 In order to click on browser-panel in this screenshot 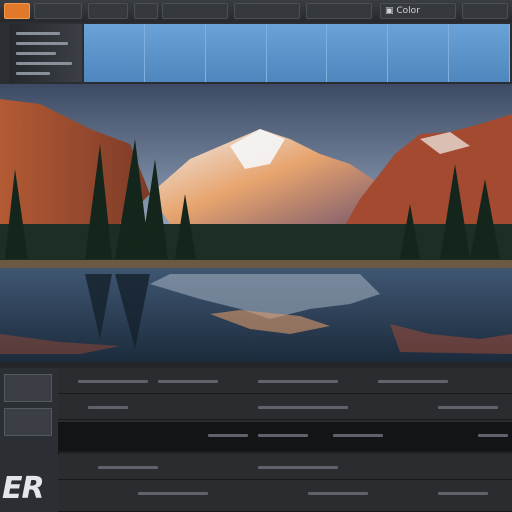, I will do `click(256, 53)`.